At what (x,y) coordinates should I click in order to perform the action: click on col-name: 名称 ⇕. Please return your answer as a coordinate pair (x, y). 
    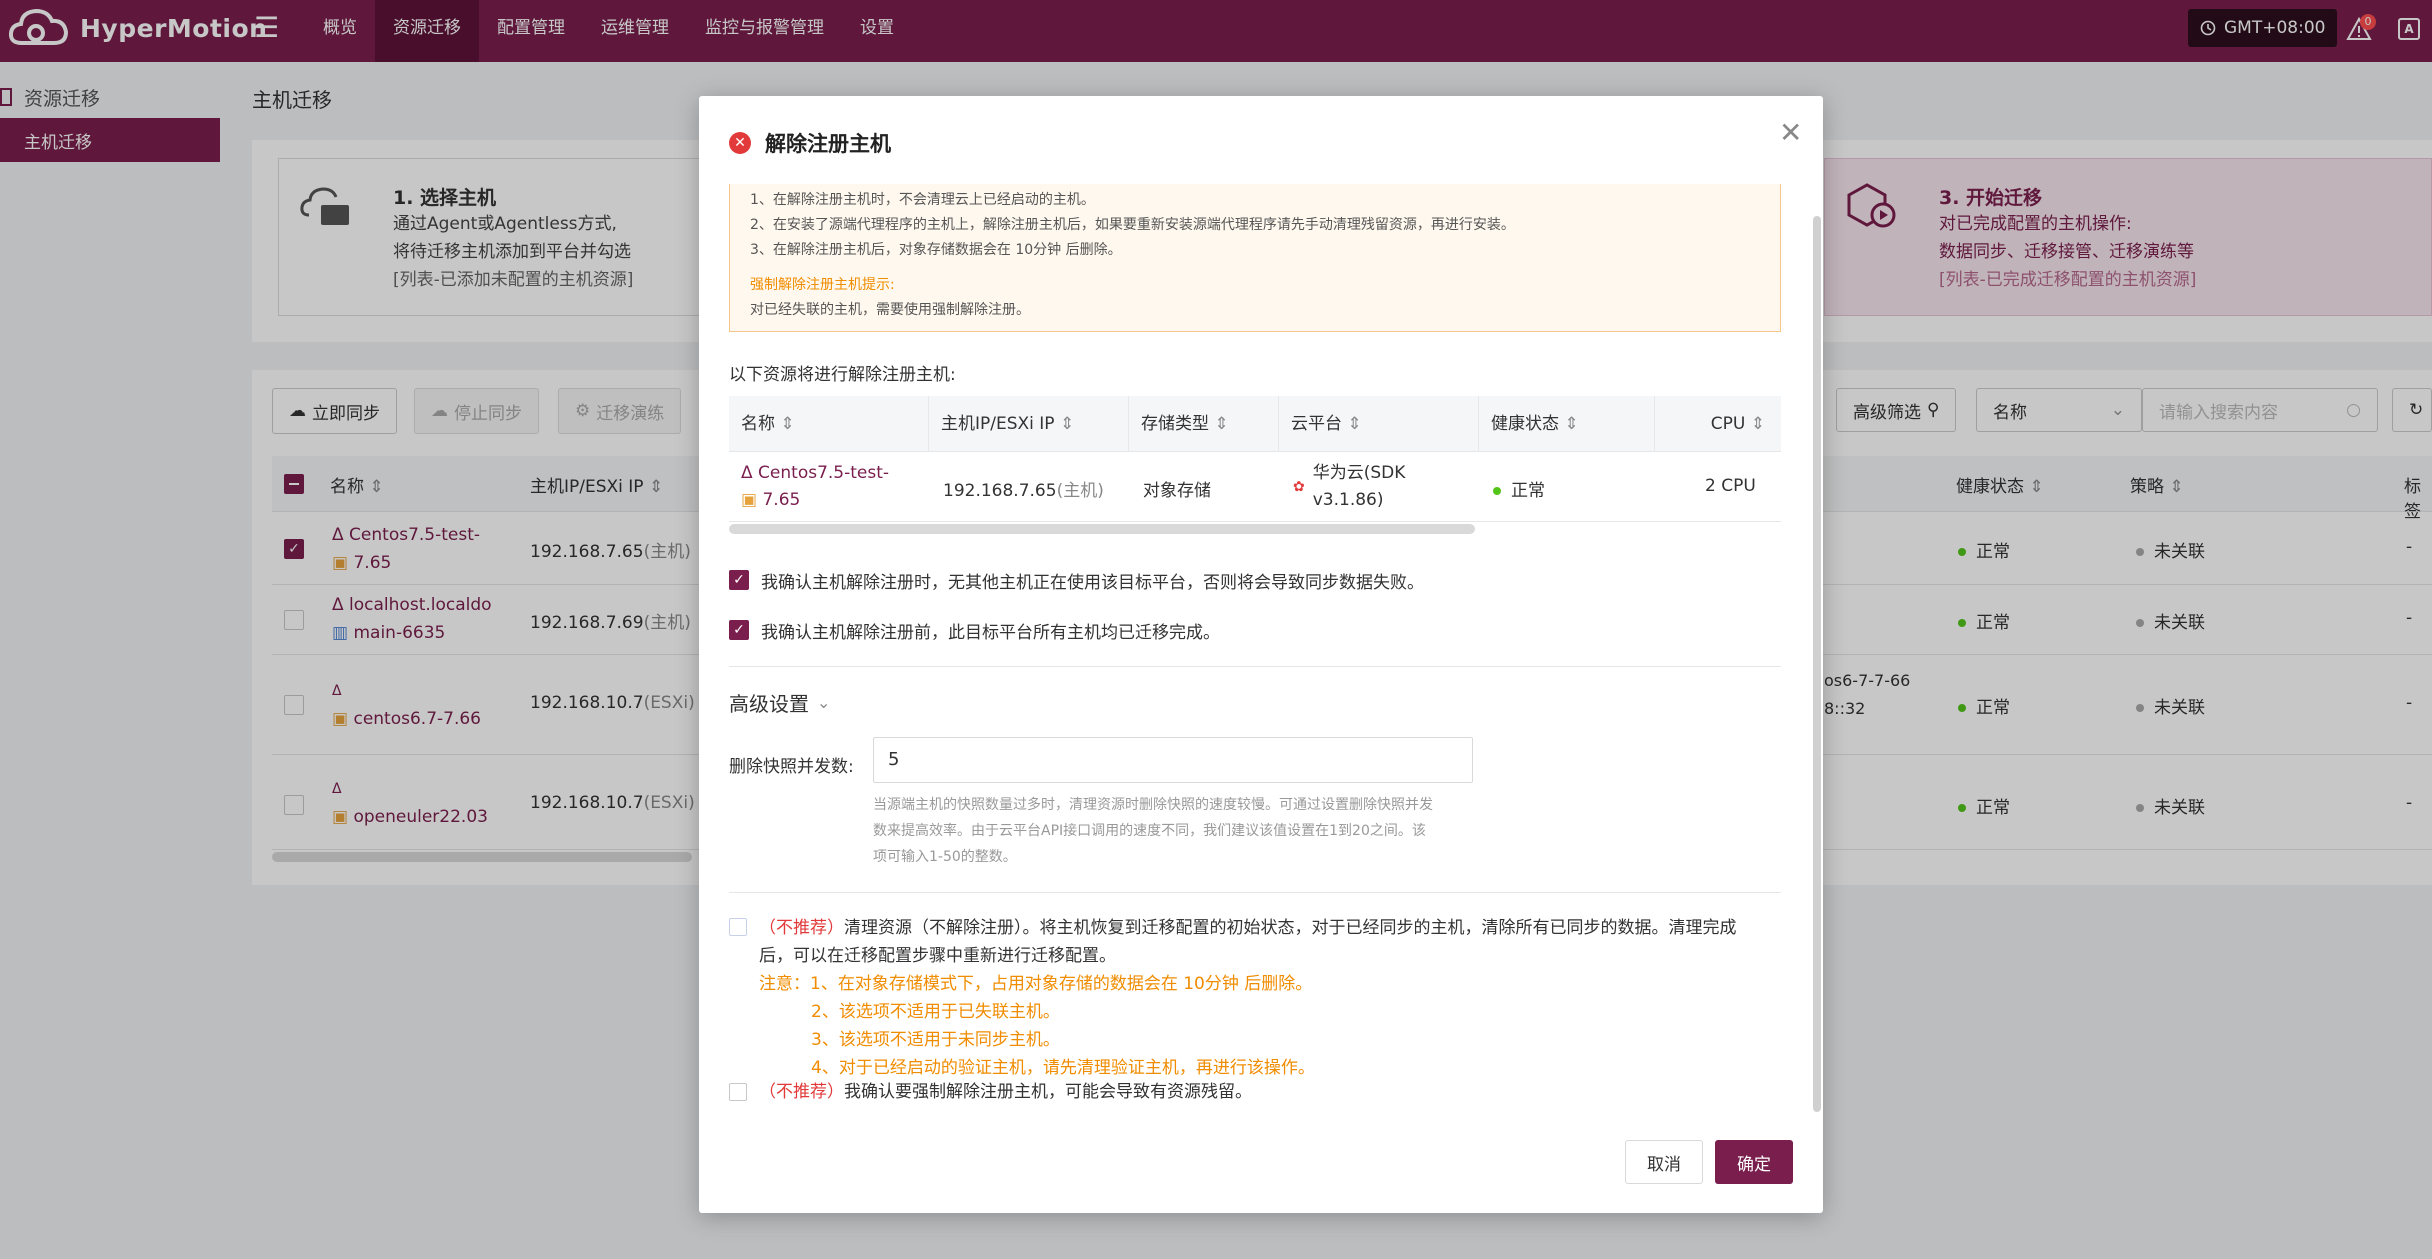
    Looking at the image, I should click on (829, 424).